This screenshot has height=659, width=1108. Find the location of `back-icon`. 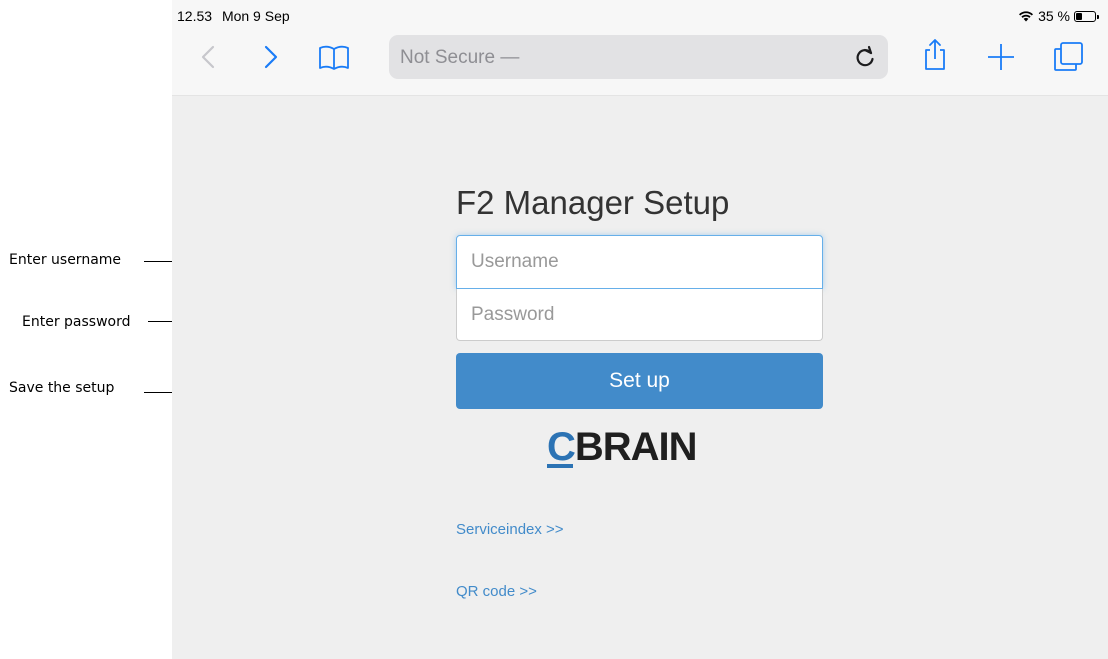

back-icon is located at coordinates (209, 57).